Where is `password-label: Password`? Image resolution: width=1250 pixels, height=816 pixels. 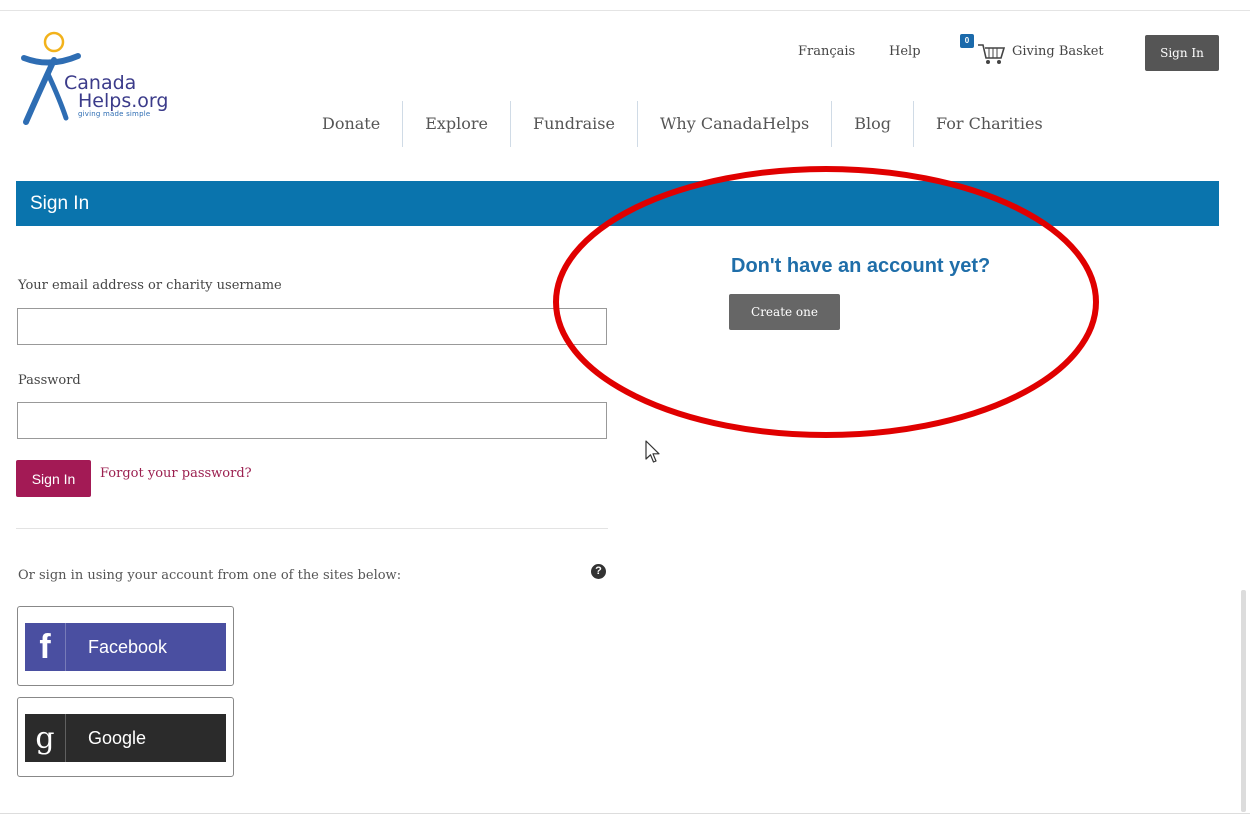 password-label: Password is located at coordinates (49, 380).